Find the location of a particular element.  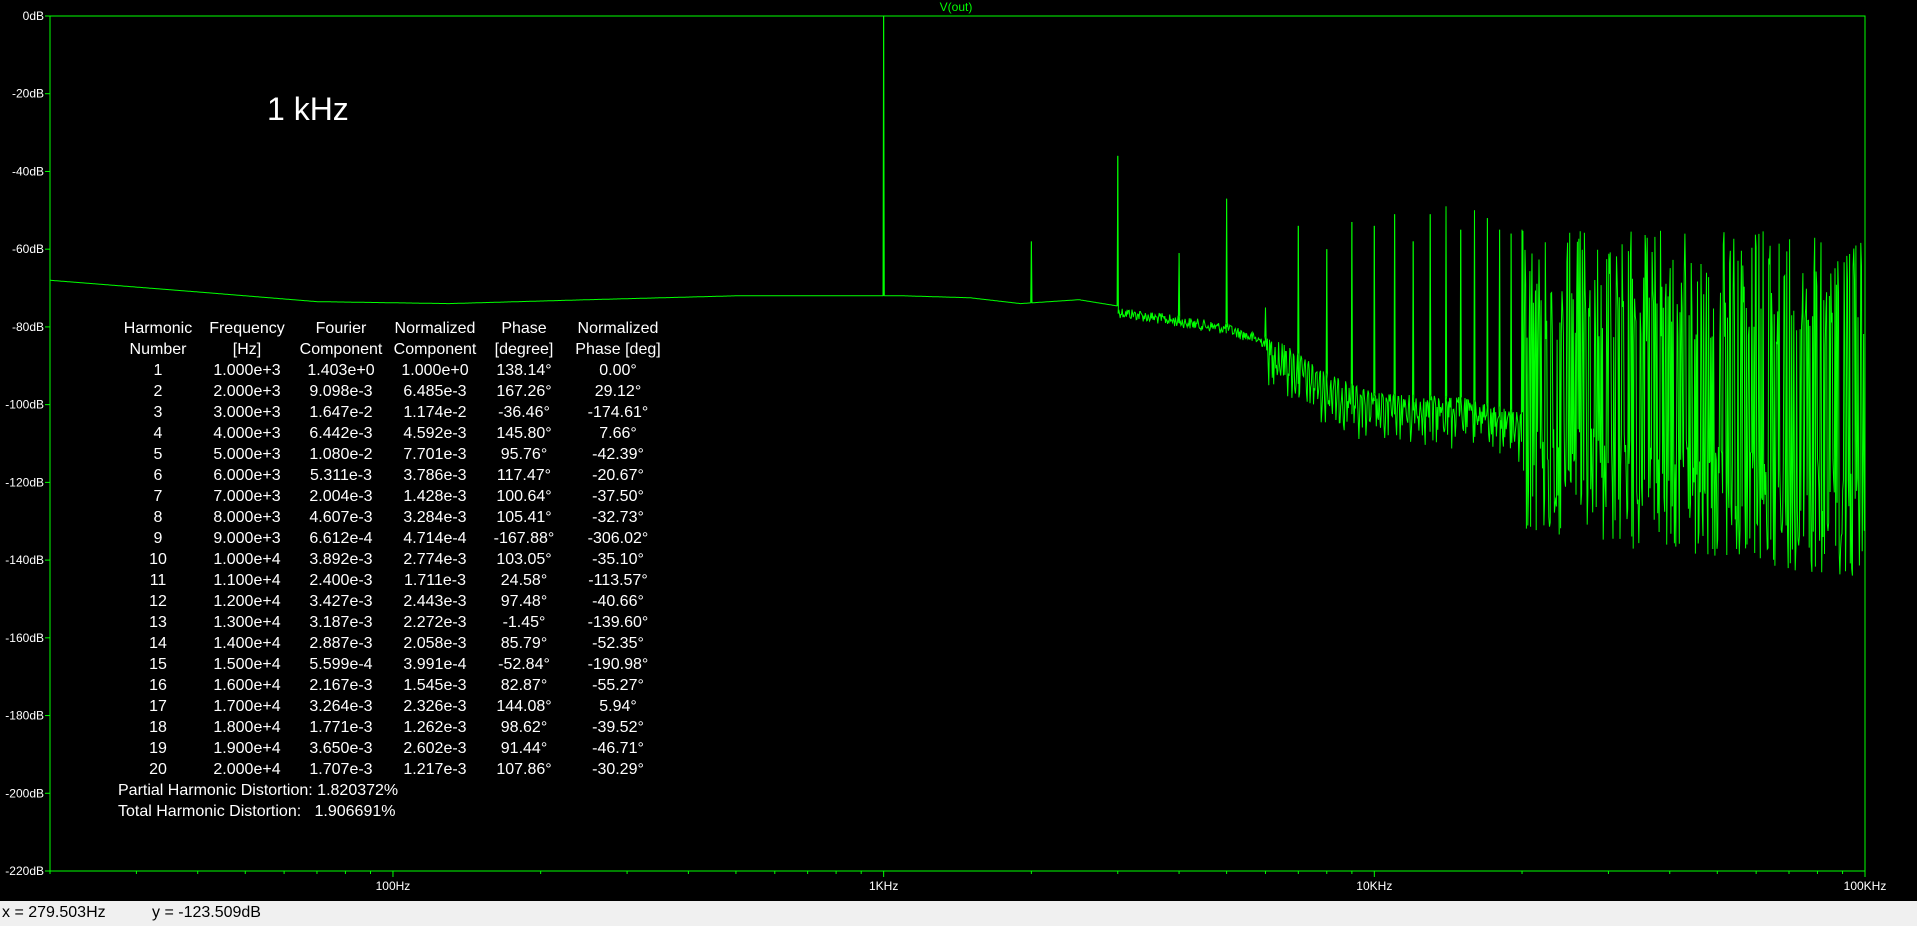

table-cell: 18 is located at coordinates (158, 727).